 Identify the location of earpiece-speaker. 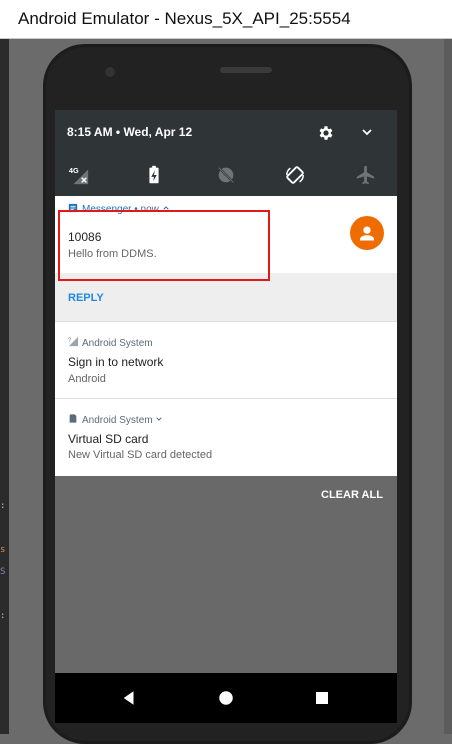
(246, 70).